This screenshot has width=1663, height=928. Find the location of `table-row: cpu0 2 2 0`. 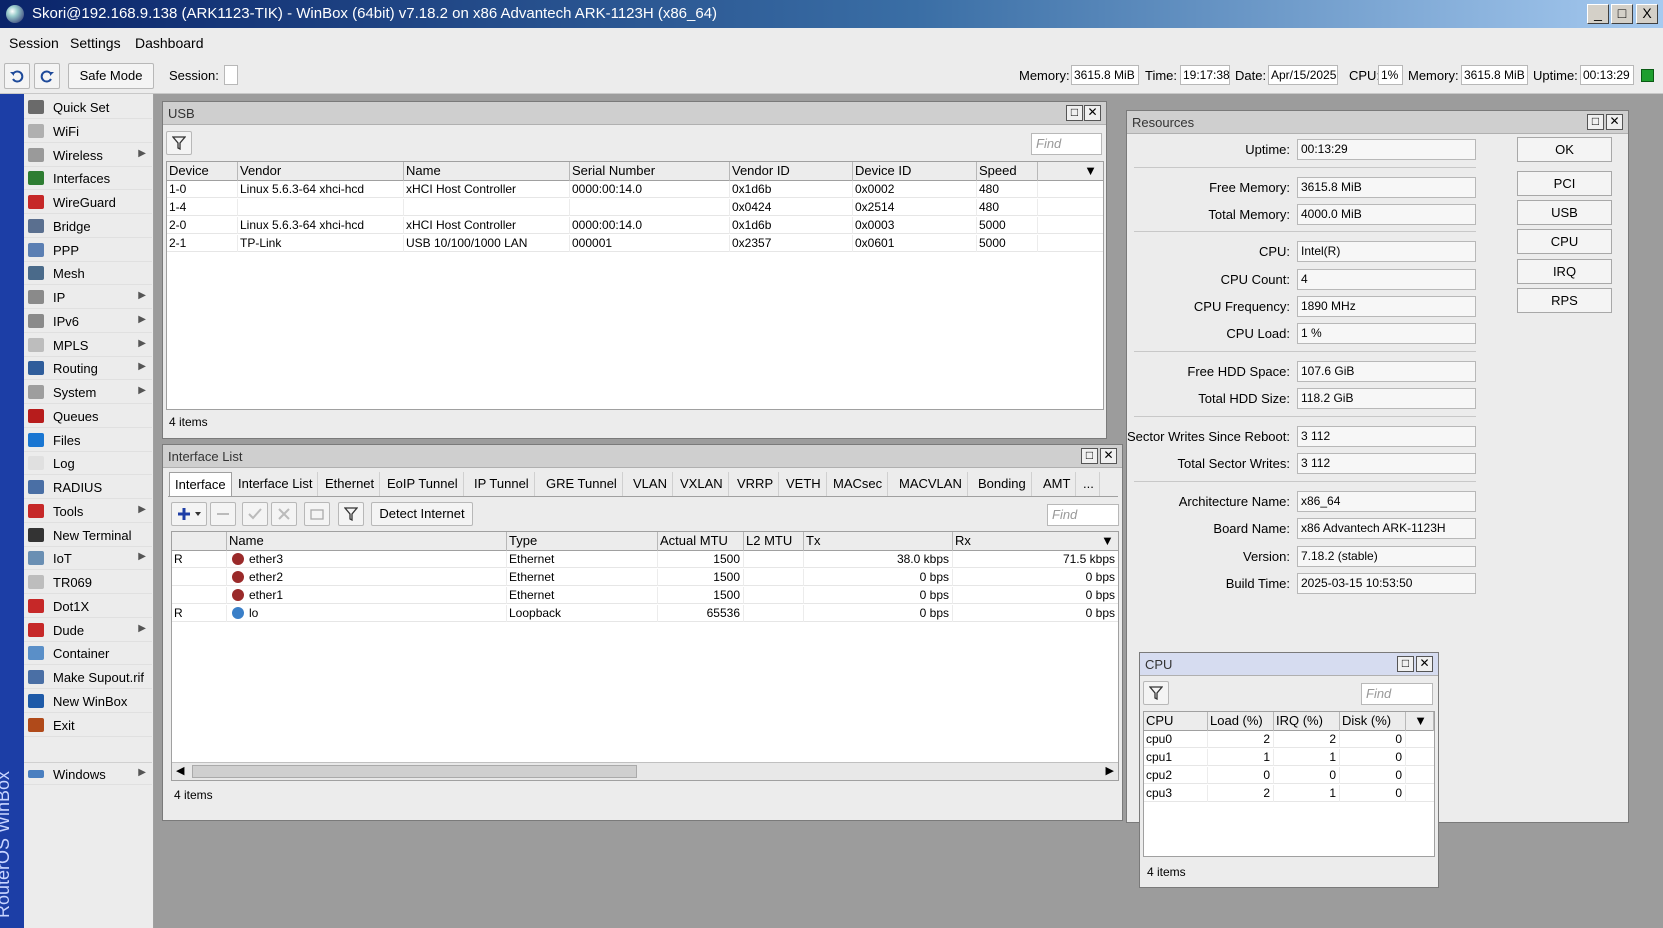

table-row: cpu0 2 2 0 is located at coordinates (1289, 739).